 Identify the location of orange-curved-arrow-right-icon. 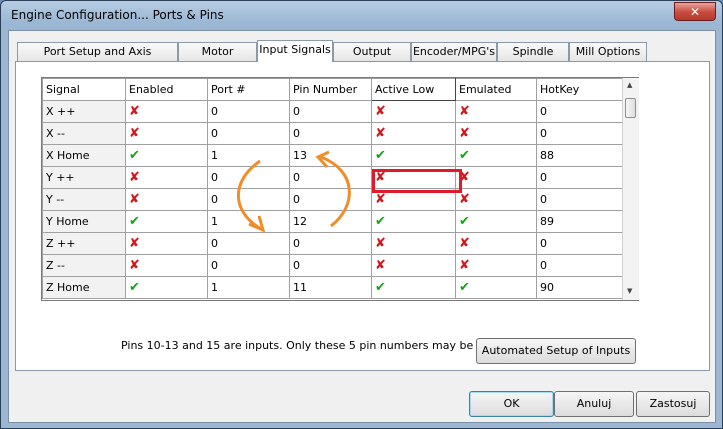
(335, 191).